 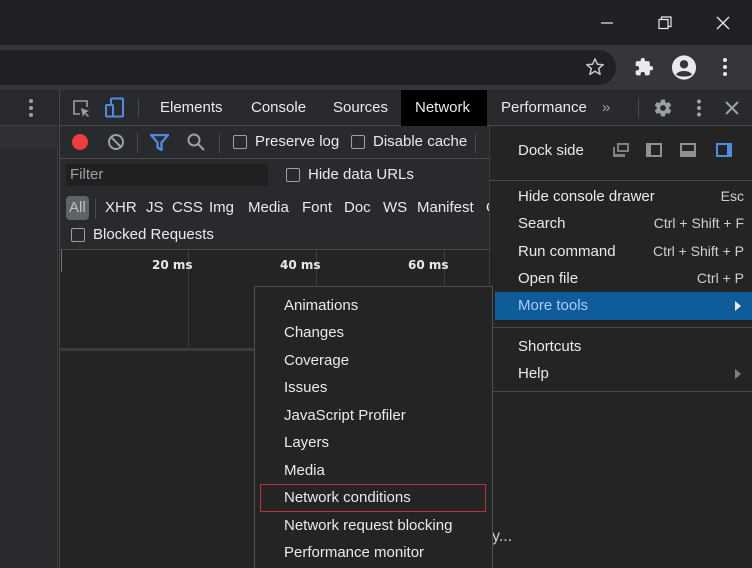 I want to click on tab-elements: Elements, so click(x=191, y=108).